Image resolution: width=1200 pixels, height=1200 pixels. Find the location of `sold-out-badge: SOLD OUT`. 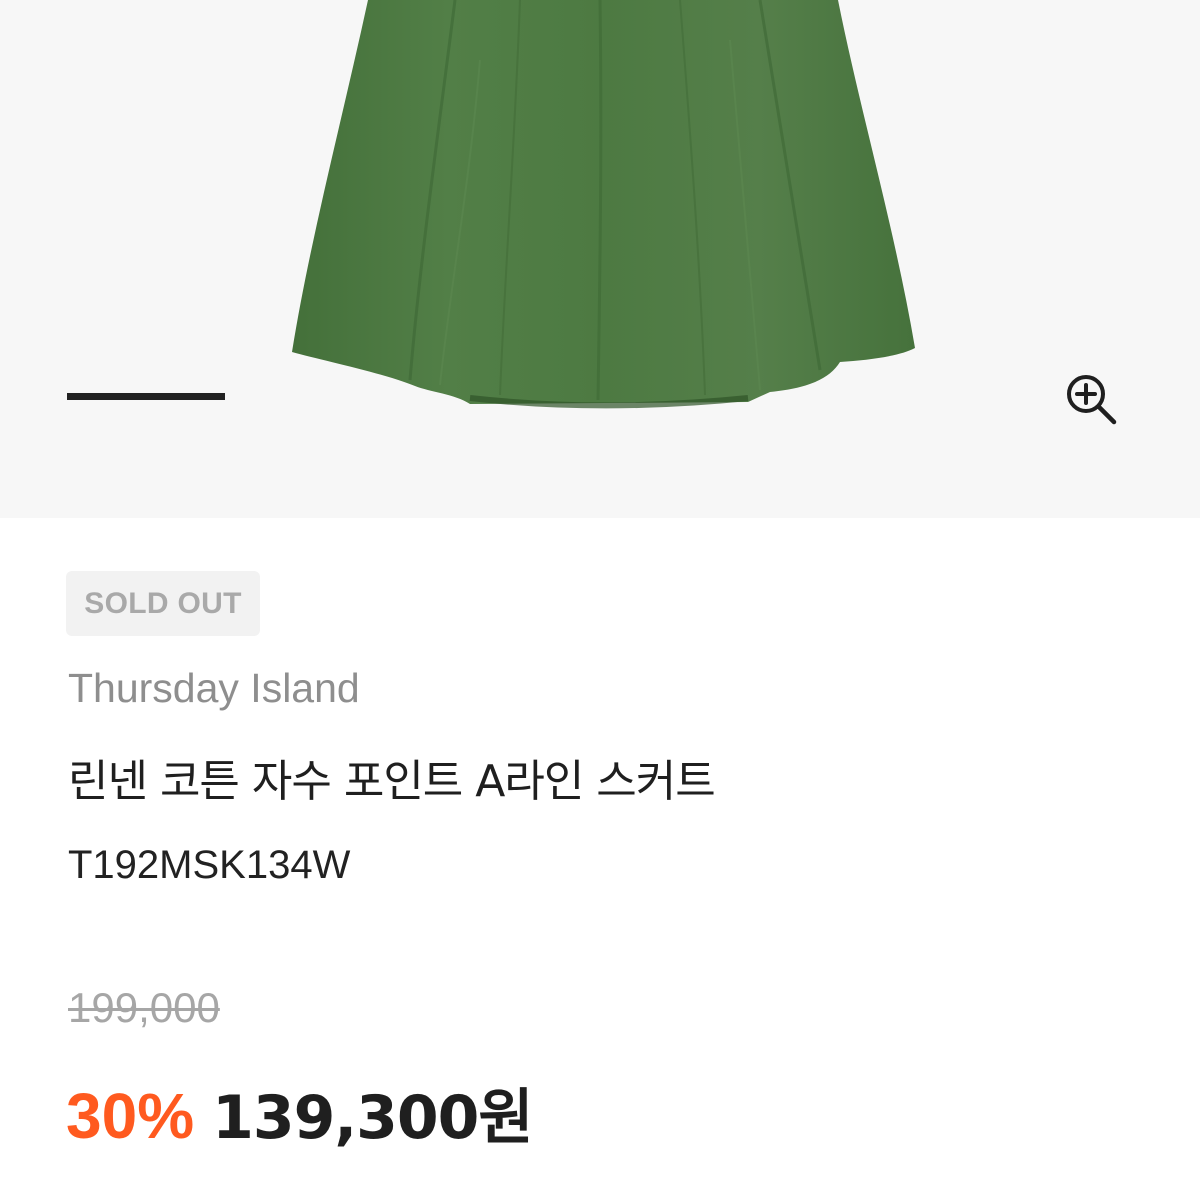

sold-out-badge: SOLD OUT is located at coordinates (163, 603).